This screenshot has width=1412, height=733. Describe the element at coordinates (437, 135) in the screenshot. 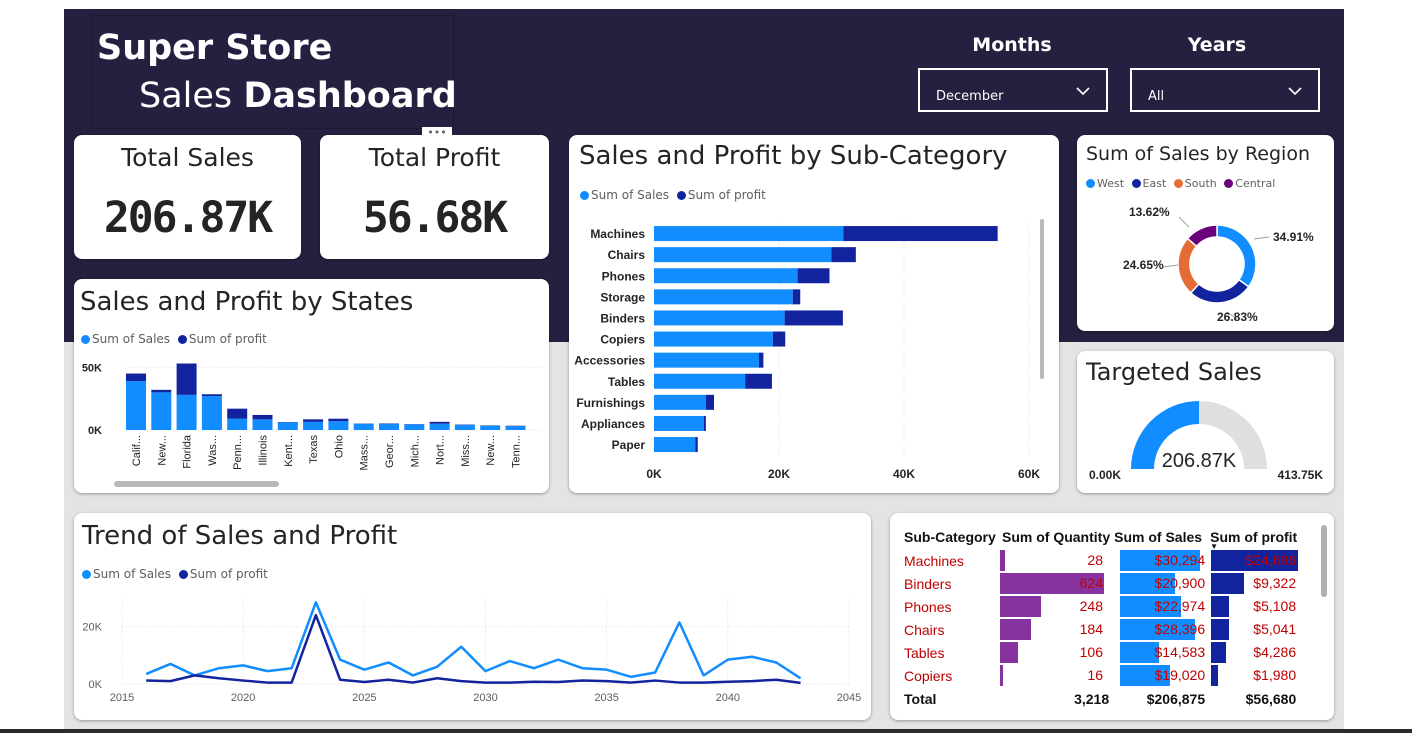

I see `more-options-icon: •••` at that location.